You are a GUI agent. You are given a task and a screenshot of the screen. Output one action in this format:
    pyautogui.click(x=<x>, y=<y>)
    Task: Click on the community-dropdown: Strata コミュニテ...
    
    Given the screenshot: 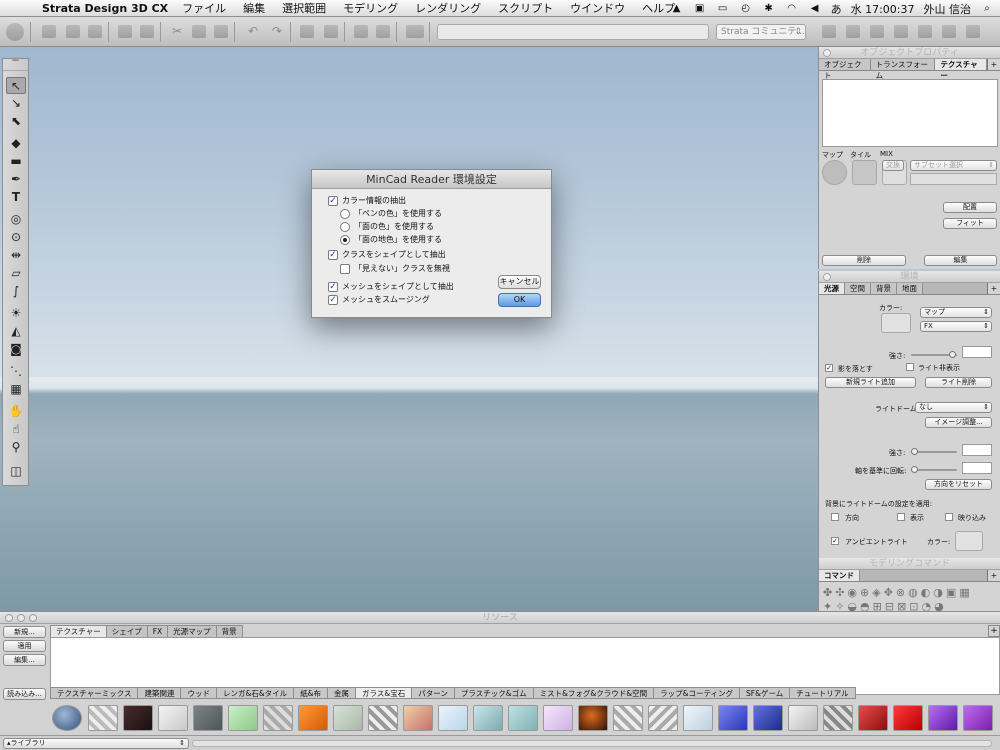 What is the action you would take?
    pyautogui.click(x=761, y=32)
    